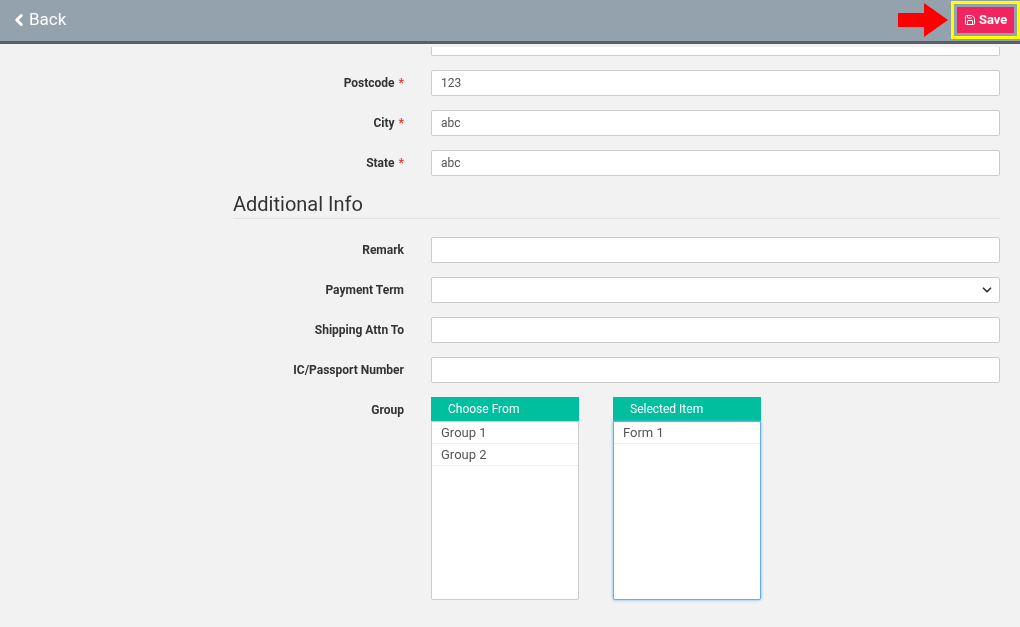 The image size is (1020, 627). Describe the element at coordinates (380, 163) in the screenshot. I see `field-label: State` at that location.